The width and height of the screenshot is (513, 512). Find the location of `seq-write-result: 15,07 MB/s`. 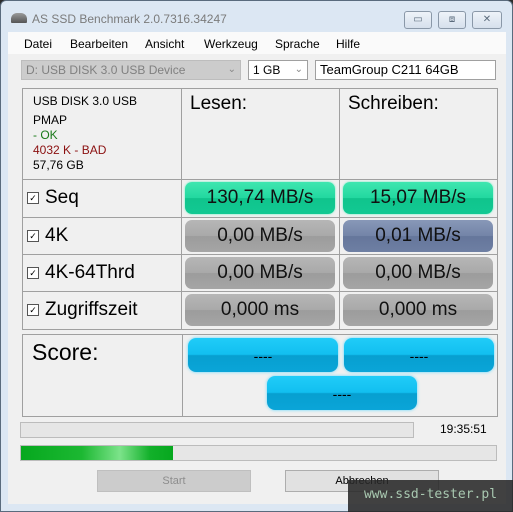

seq-write-result: 15,07 MB/s is located at coordinates (418, 198).